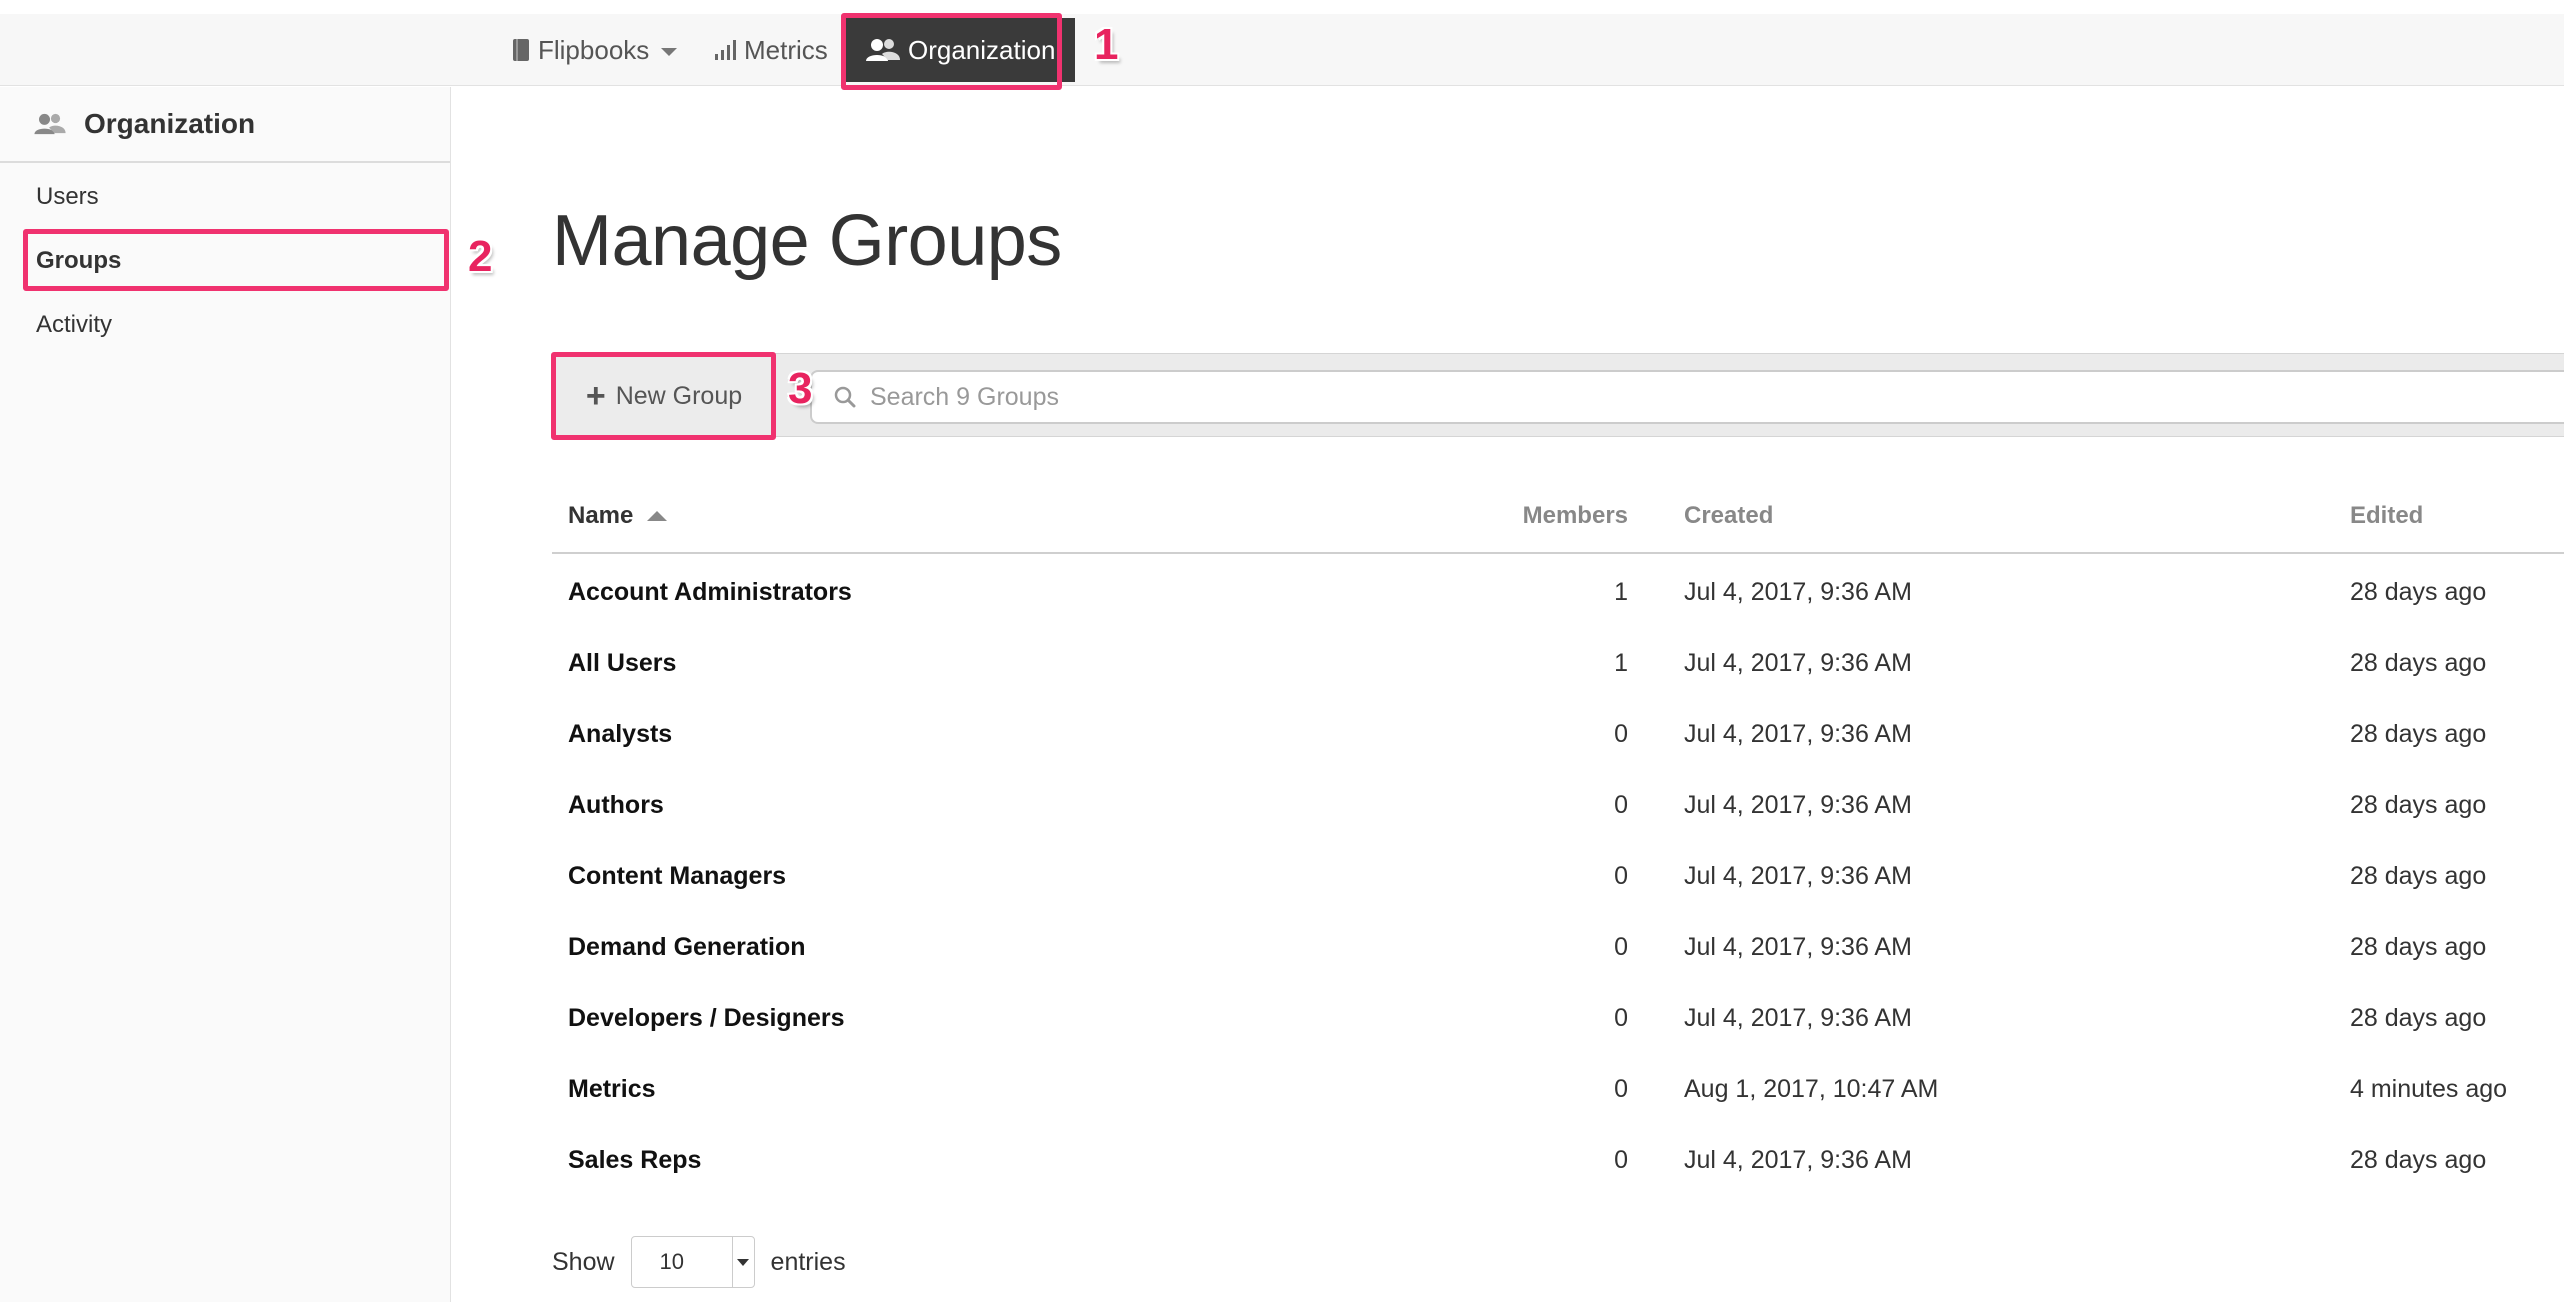  Describe the element at coordinates (595, 396) in the screenshot. I see `plus-icon: +` at that location.